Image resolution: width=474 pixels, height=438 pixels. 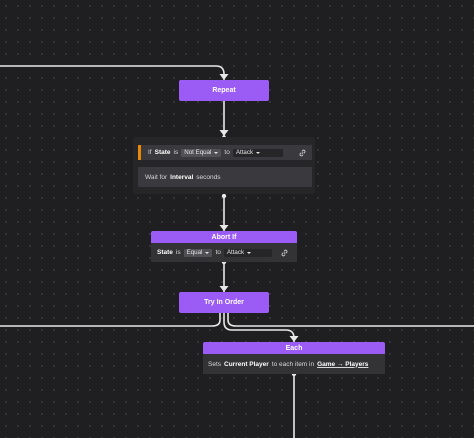 What do you see at coordinates (350, 319) in the screenshot?
I see `wire-try-to-right` at bounding box center [350, 319].